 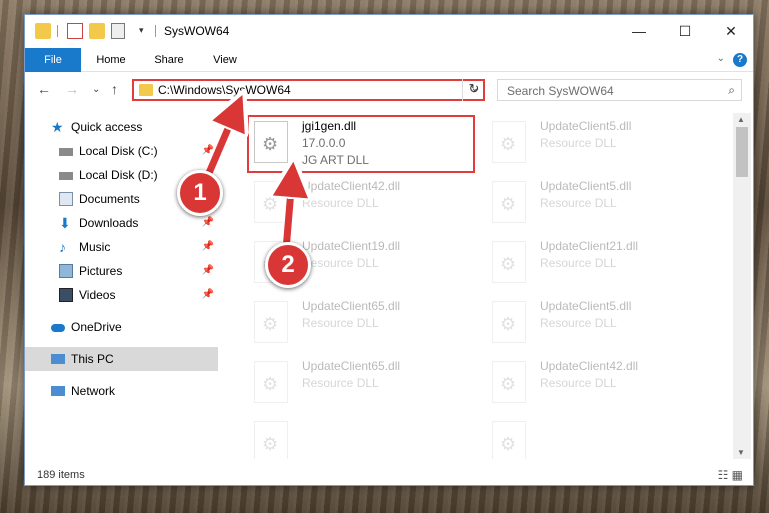 I want to click on step-1-badge: 1, so click(x=200, y=193).